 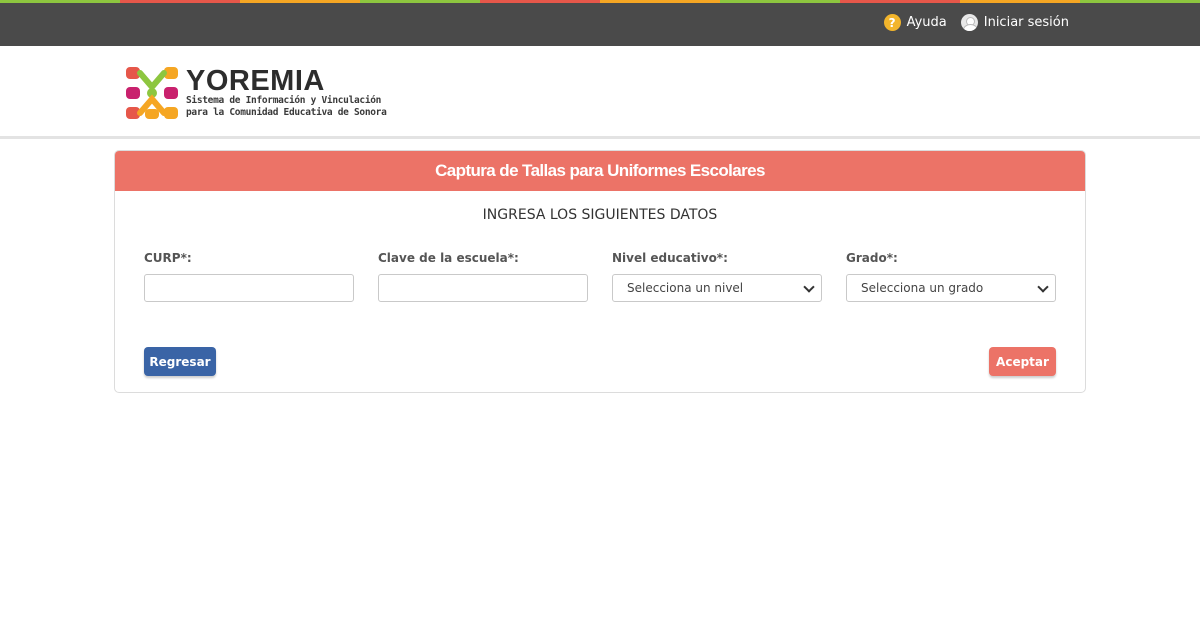 I want to click on level-select: Selecciona un nivel, so click(x=717, y=288).